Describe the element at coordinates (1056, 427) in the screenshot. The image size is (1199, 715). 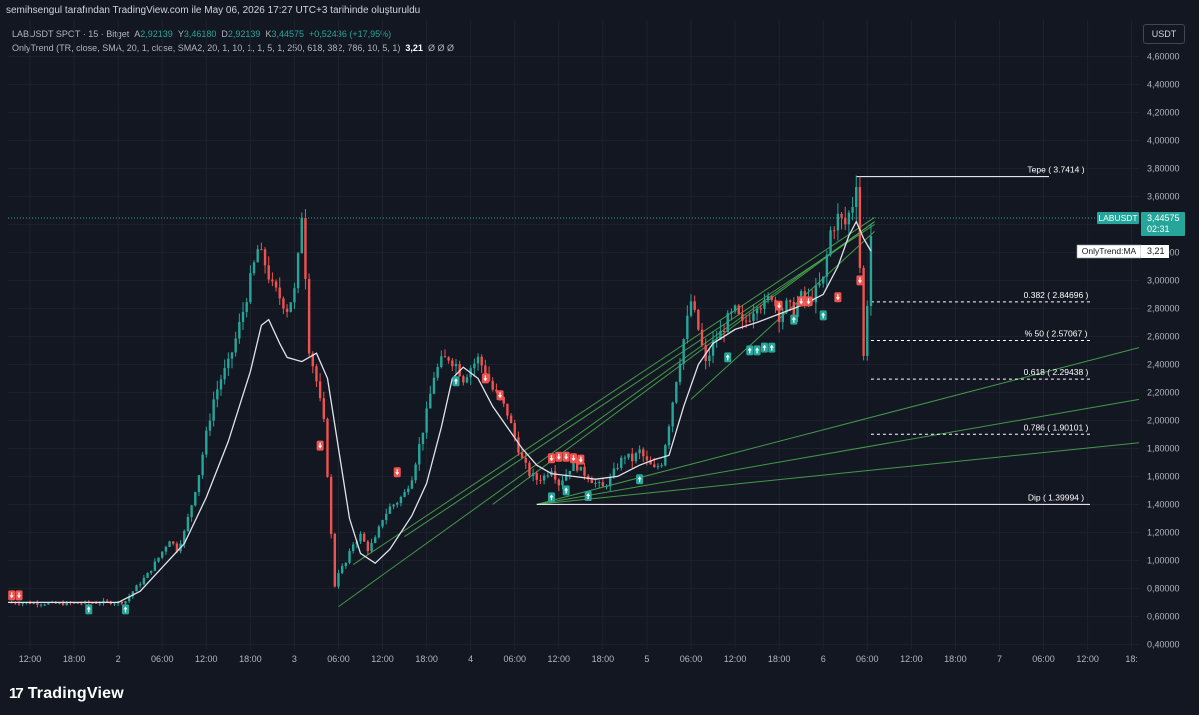
I see `fib-level-label: 0.786 ( 1.90101 )` at that location.